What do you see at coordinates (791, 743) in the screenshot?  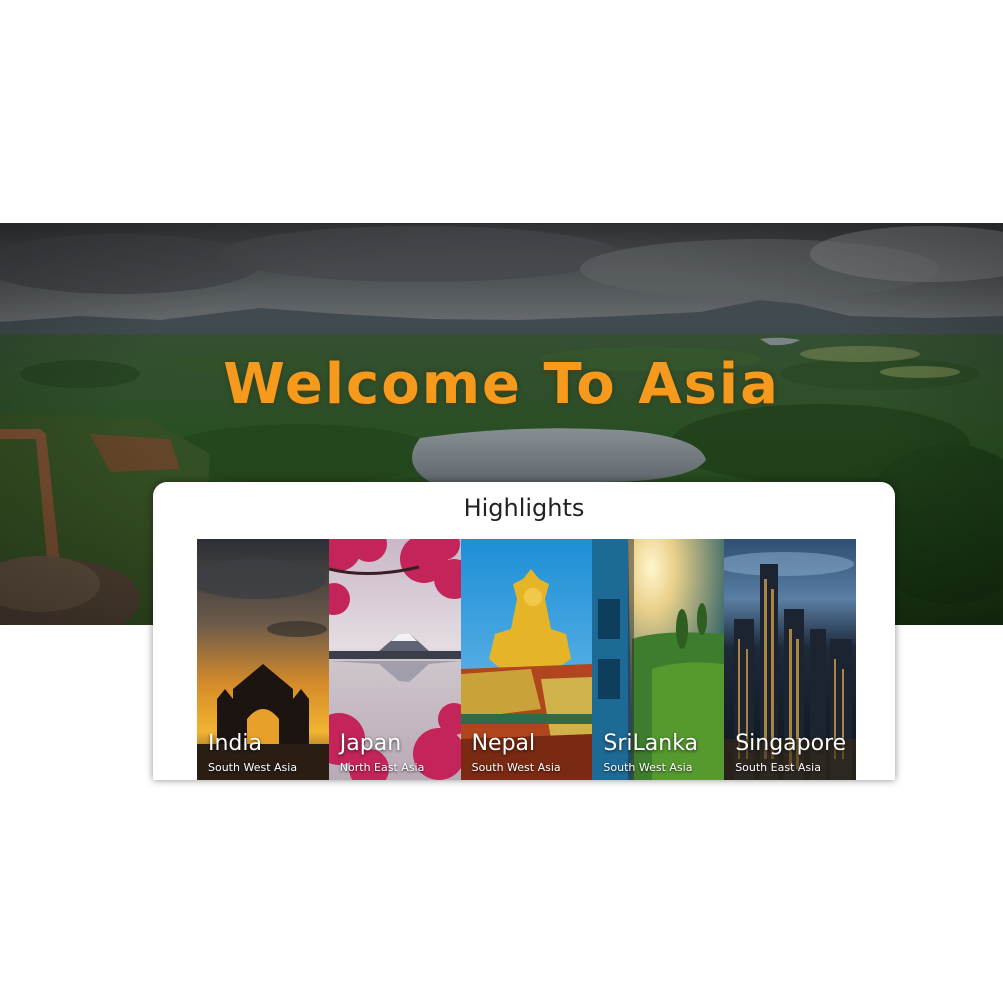 I see `destination-name: Singapore` at bounding box center [791, 743].